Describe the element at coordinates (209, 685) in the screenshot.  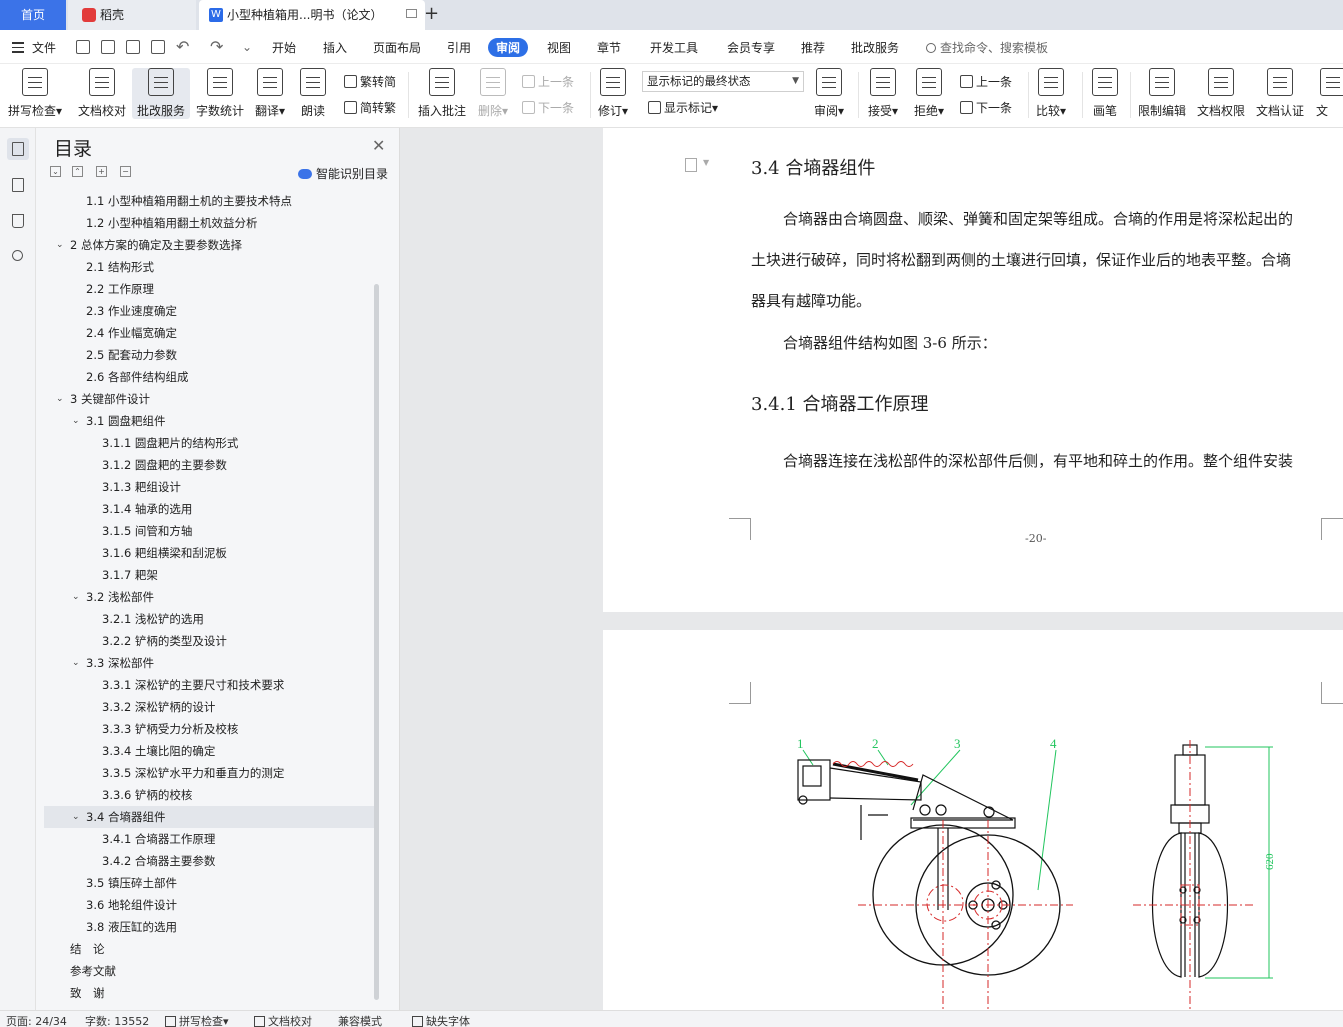
I see `toc-item: 3.3.1 深松铲的主要尺寸和技术要求` at that location.